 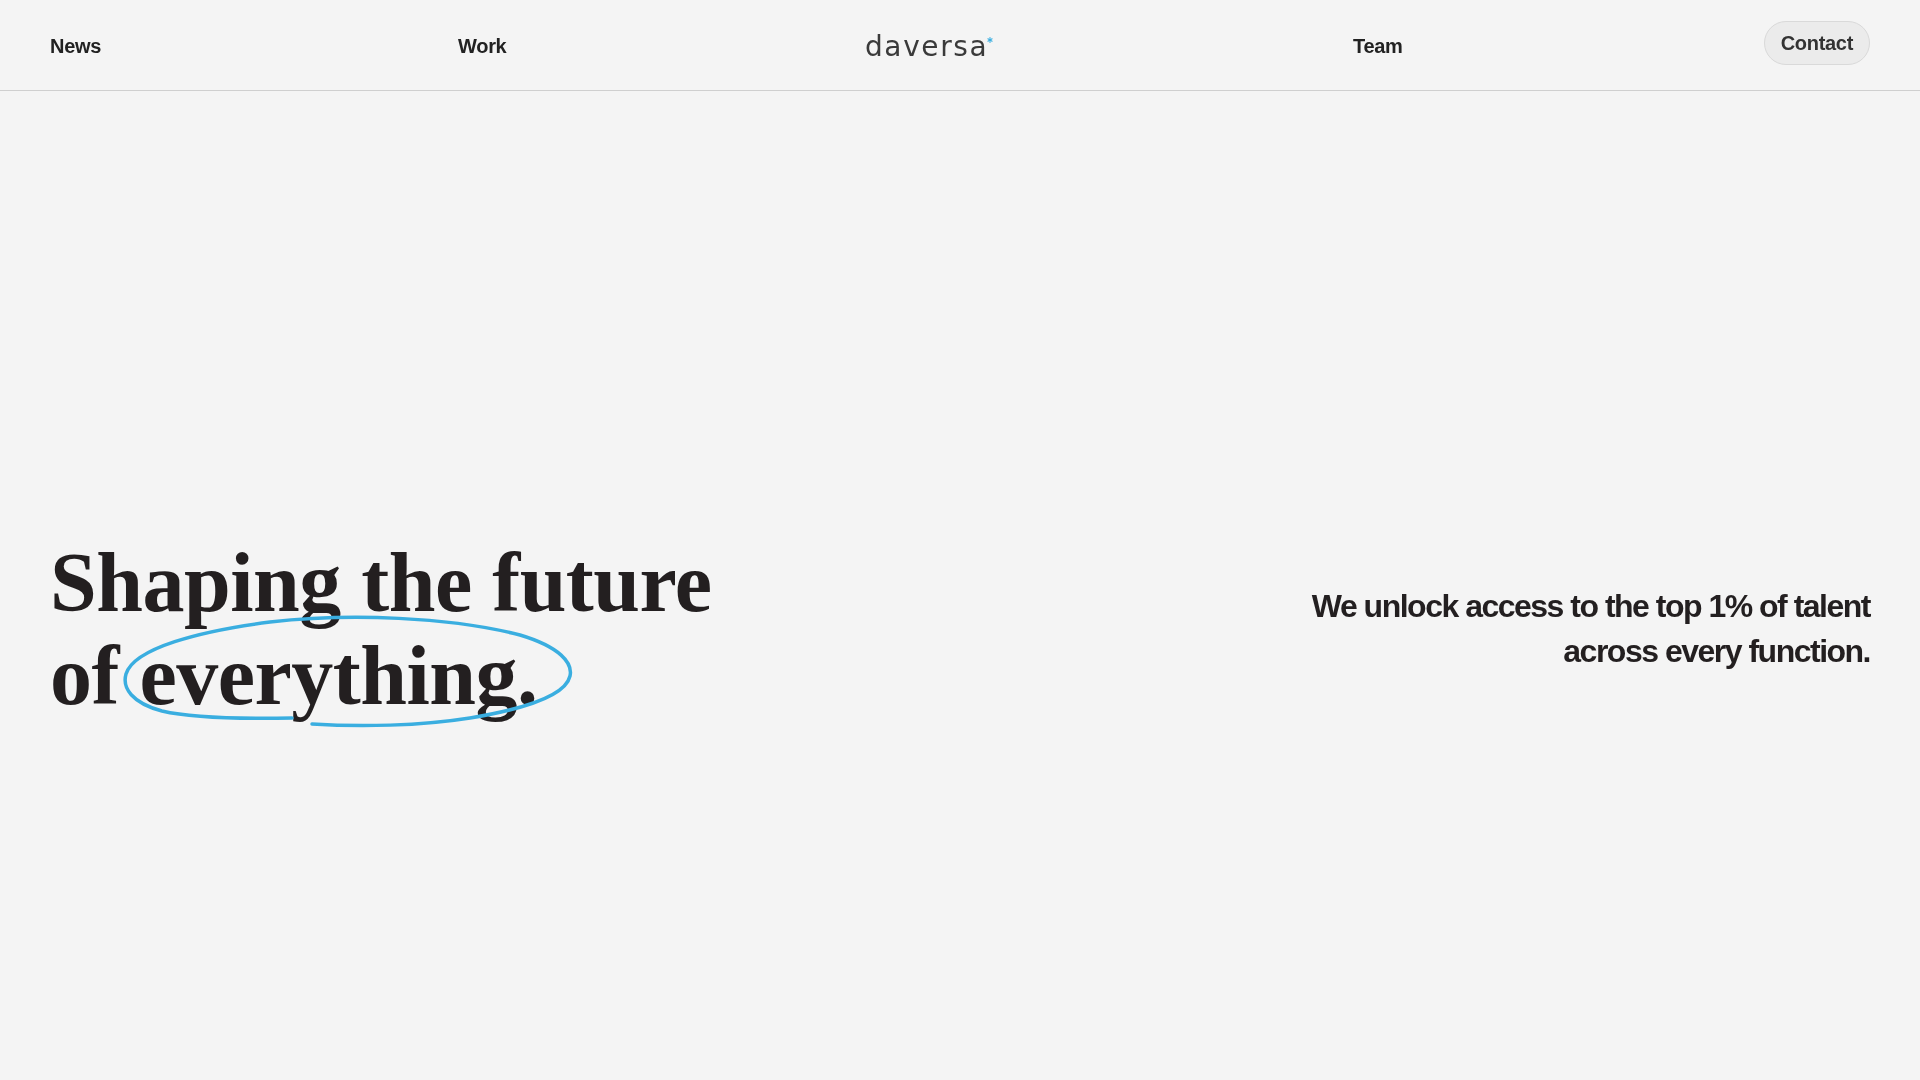 I want to click on logo-wordmark: daversa, so click(x=927, y=47).